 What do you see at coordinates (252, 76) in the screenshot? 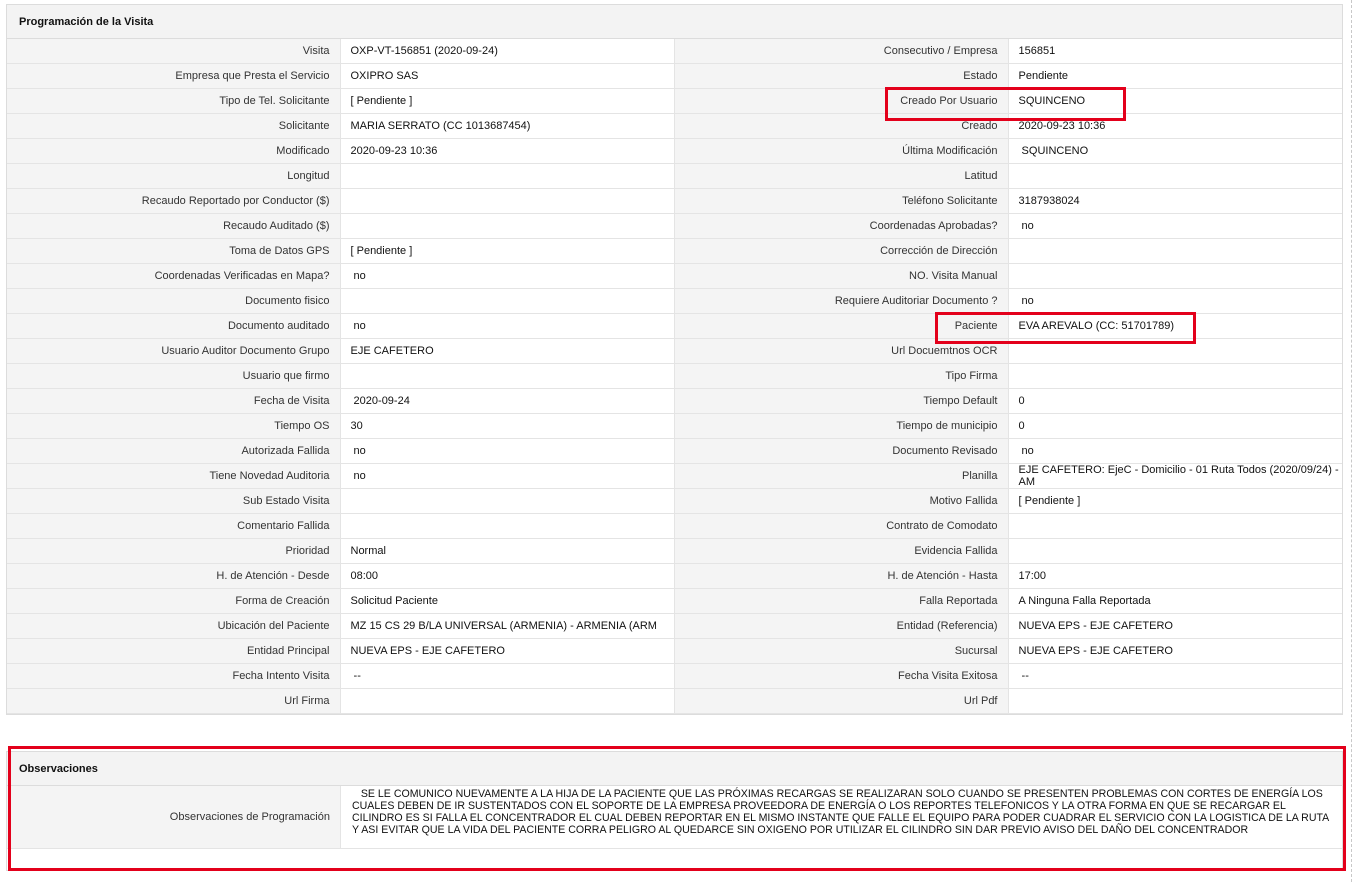
I see `field-label-text: Empresa que Presta el Servicio` at bounding box center [252, 76].